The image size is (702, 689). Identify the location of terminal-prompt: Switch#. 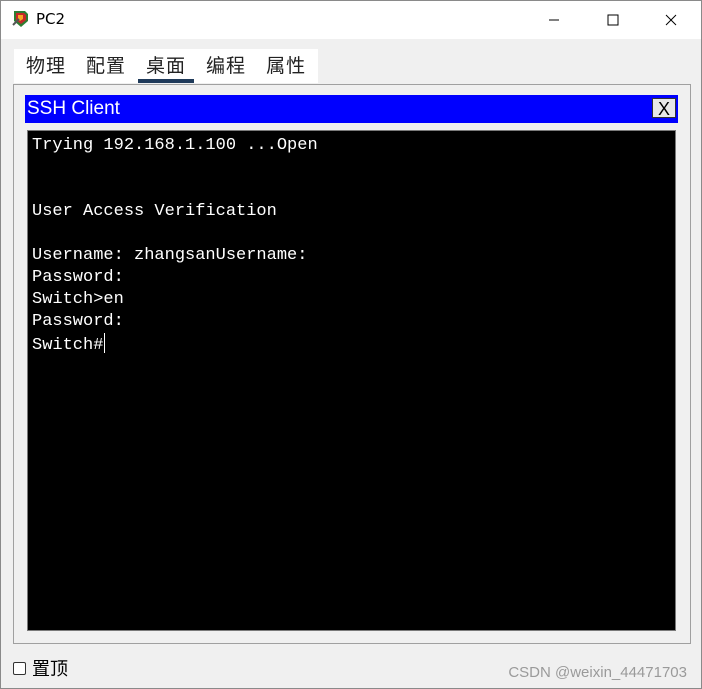
(68, 345).